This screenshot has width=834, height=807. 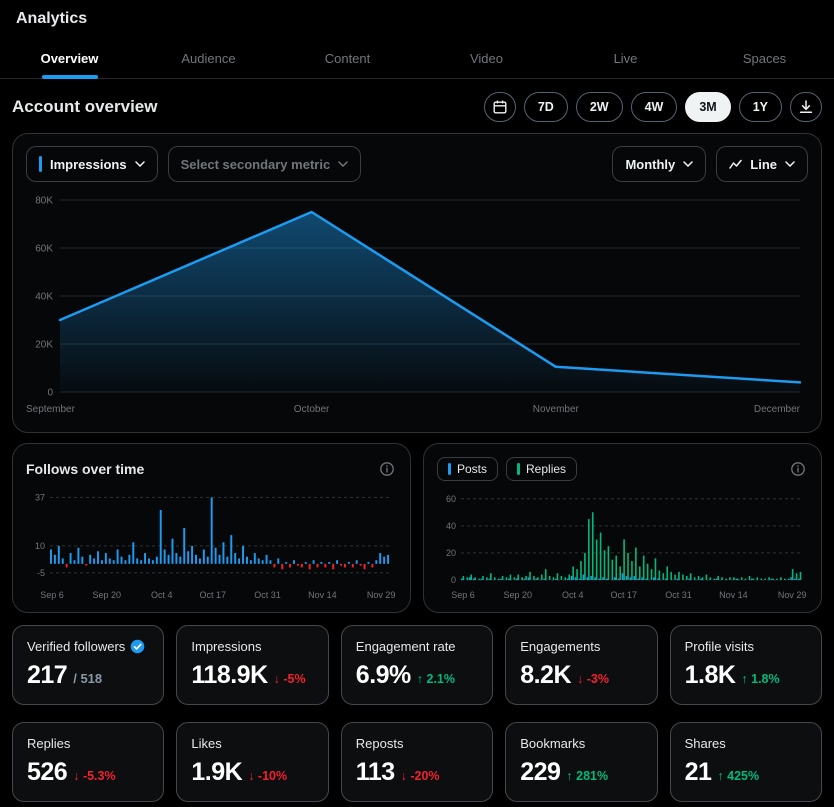 What do you see at coordinates (88, 665) in the screenshot?
I see `metric-card-verified-followers: Verified followers 217 / 518` at bounding box center [88, 665].